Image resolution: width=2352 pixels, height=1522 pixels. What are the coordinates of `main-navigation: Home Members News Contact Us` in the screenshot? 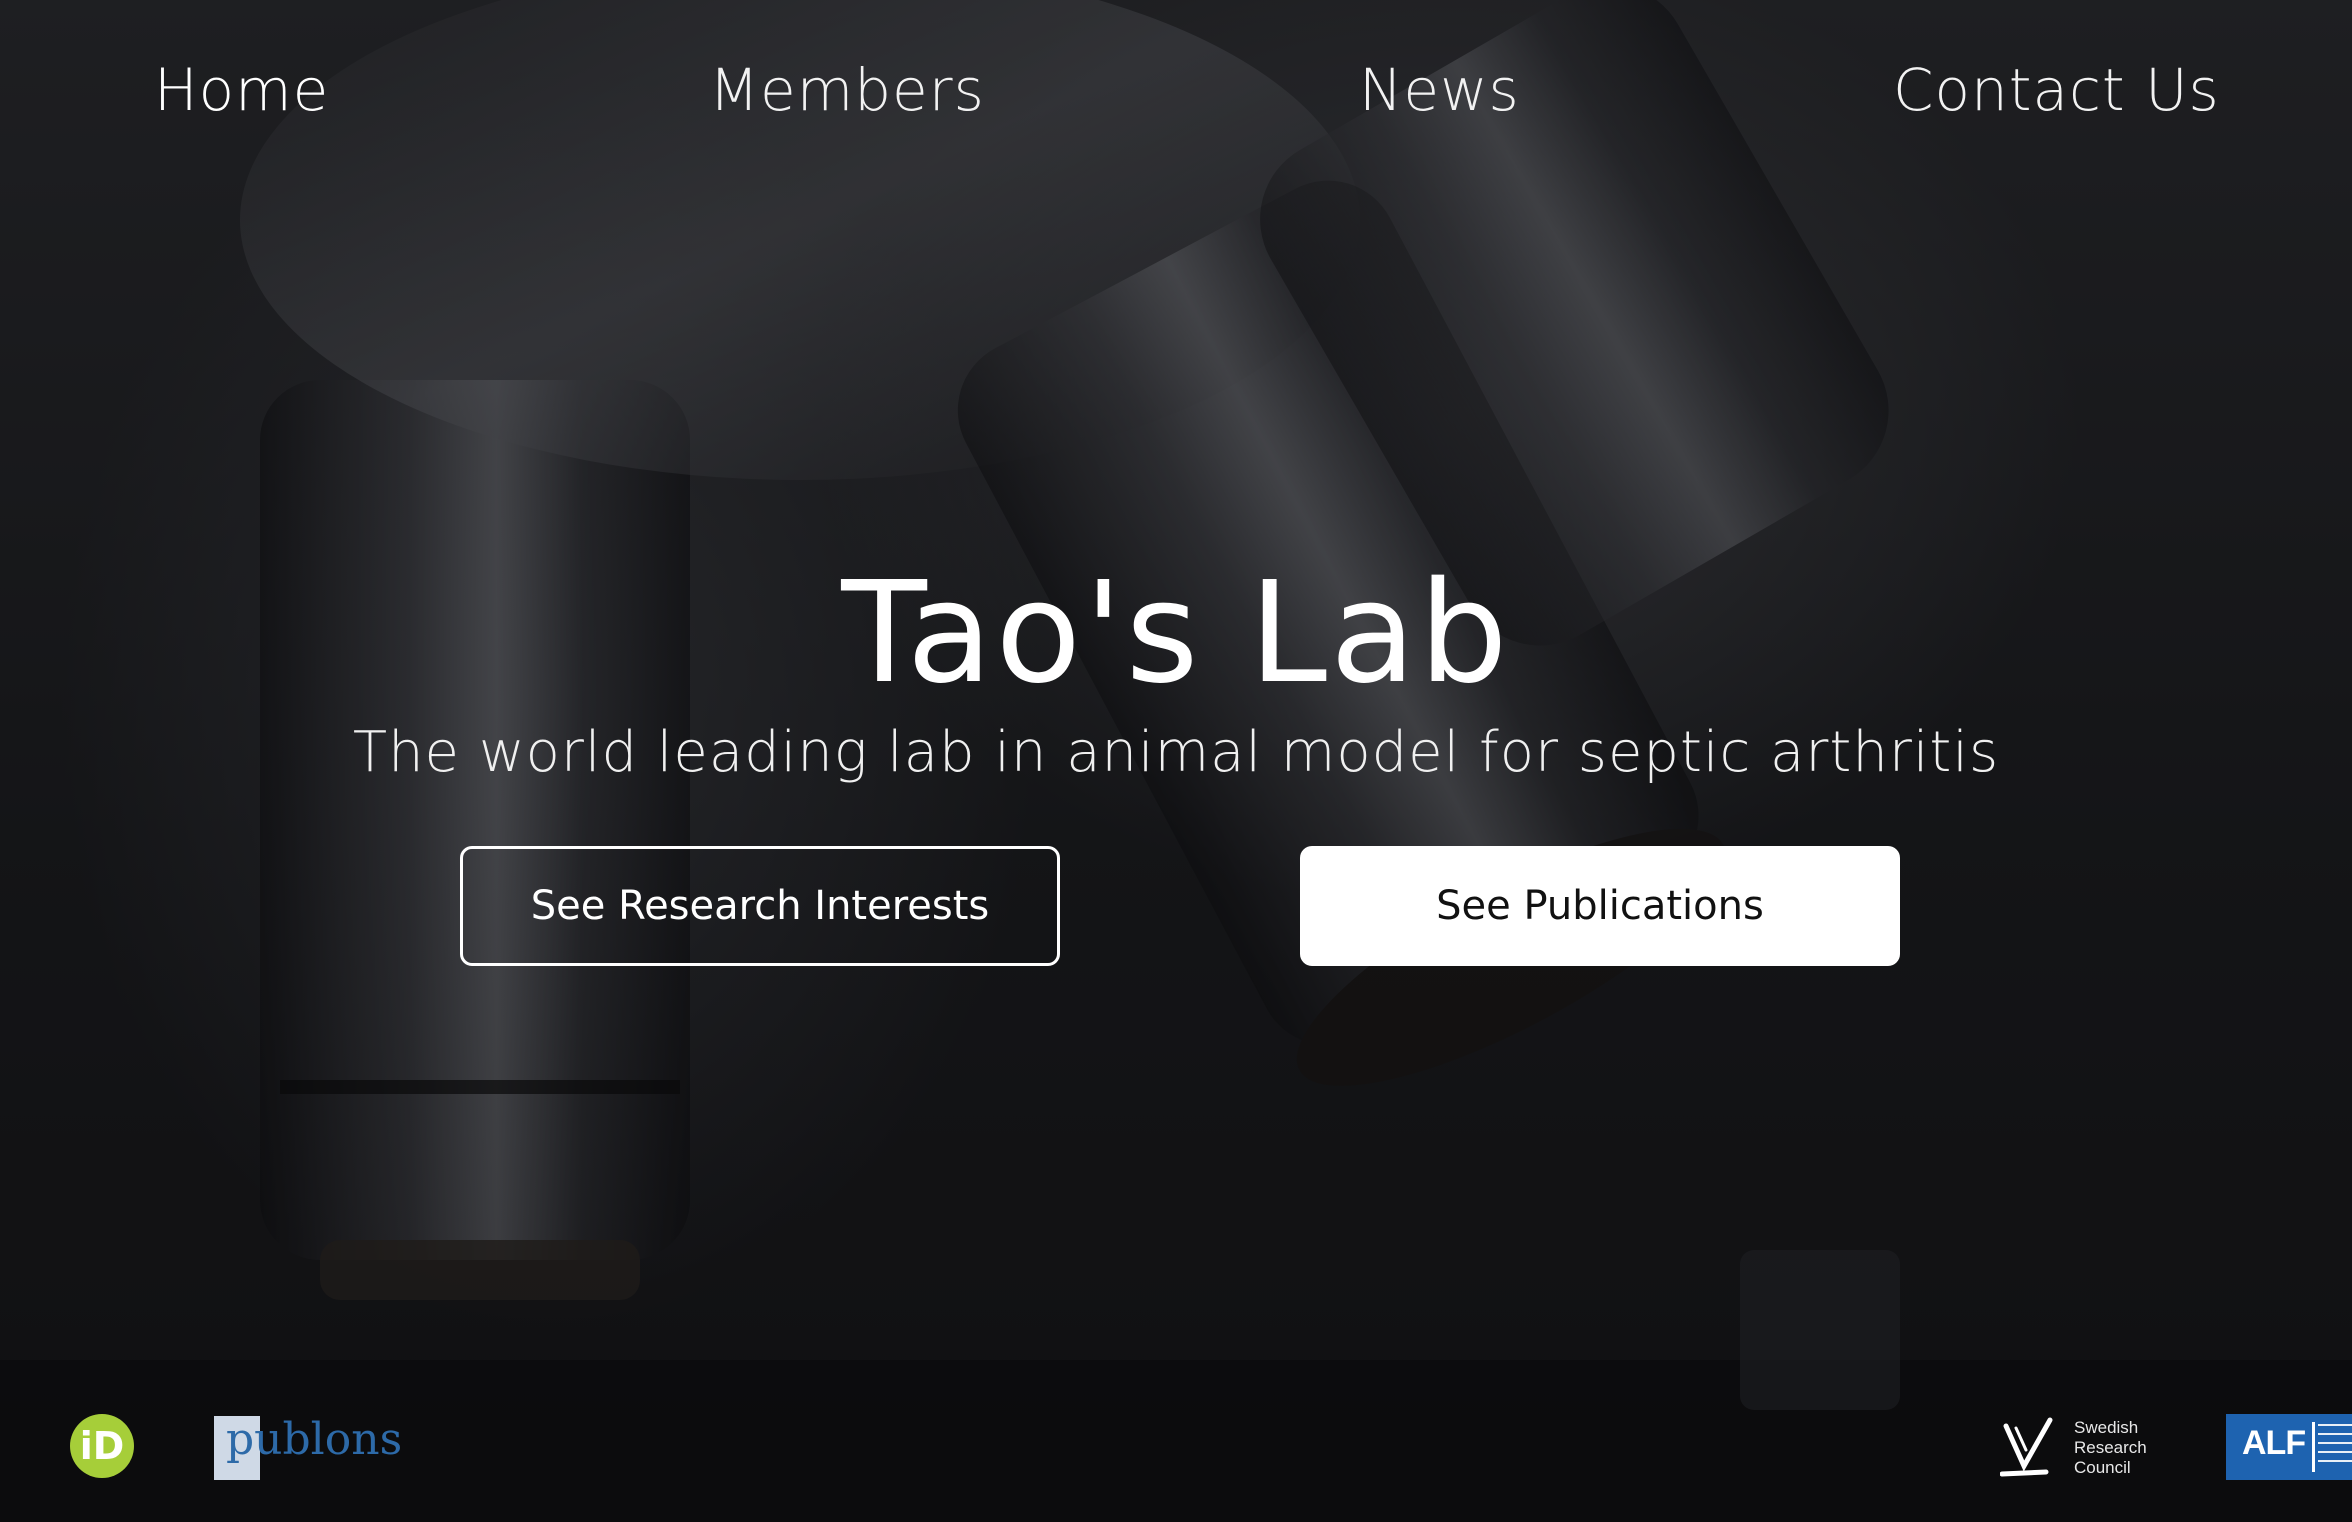 It's located at (1176, 90).